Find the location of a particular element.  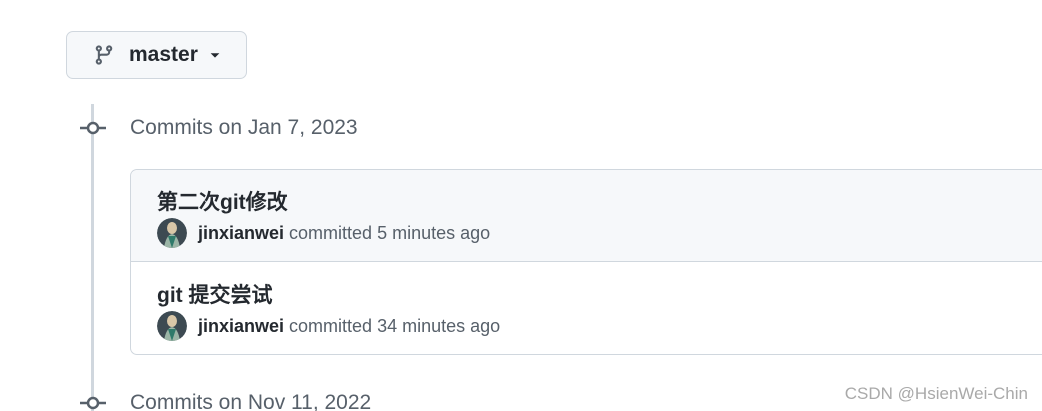

commit-title-link: 第二次git修改 is located at coordinates (222, 201).